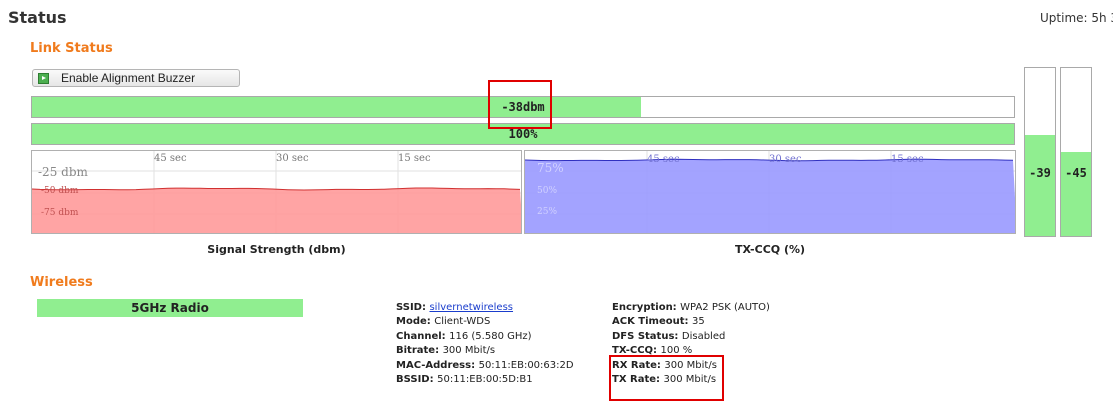 This screenshot has height=401, width=1113. Describe the element at coordinates (63, 172) in the screenshot. I see `signal-level-label: -25 dbm` at that location.